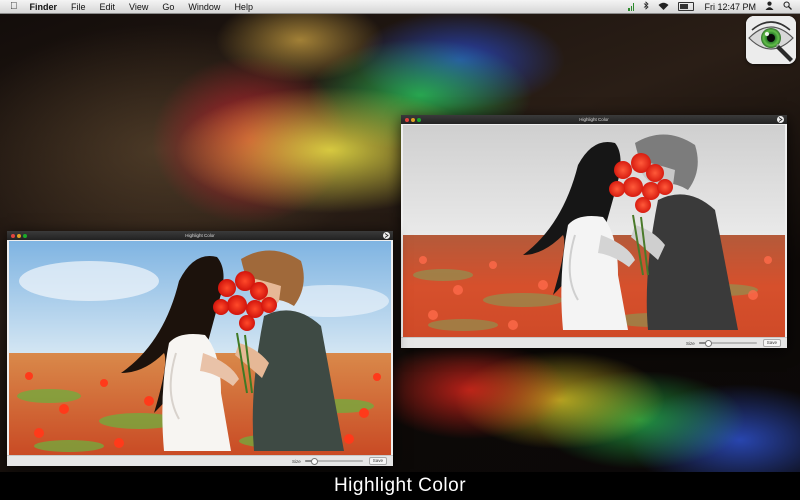 The image size is (800, 500). What do you see at coordinates (204, 7) in the screenshot?
I see `menu-window: Window` at bounding box center [204, 7].